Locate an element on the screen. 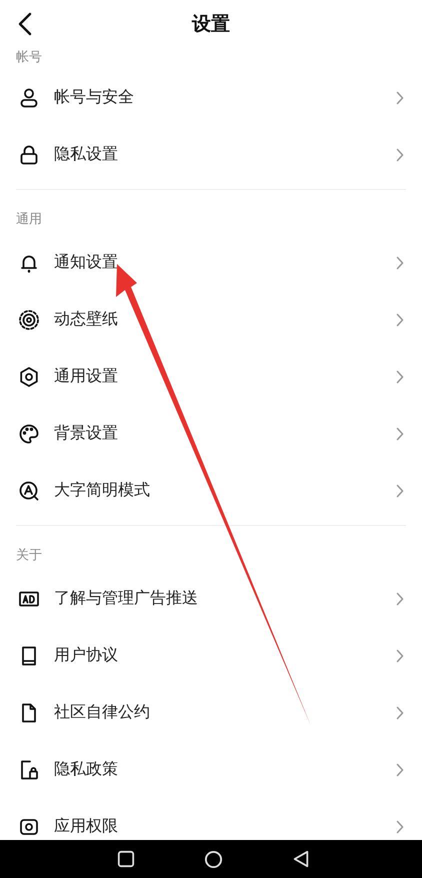 This screenshot has width=422, height=878. settings-item: 隐私设置 is located at coordinates (211, 154).